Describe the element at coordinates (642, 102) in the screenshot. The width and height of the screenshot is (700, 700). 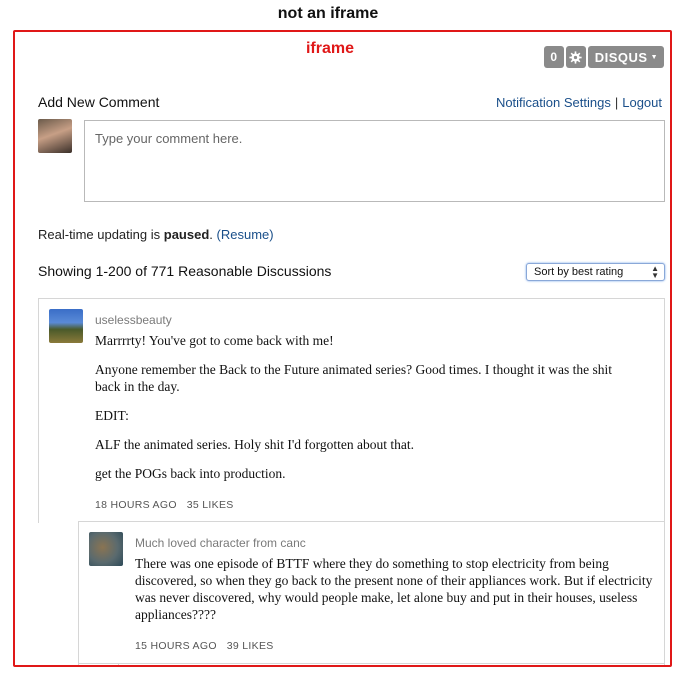
I see `logout-link: Logout` at that location.